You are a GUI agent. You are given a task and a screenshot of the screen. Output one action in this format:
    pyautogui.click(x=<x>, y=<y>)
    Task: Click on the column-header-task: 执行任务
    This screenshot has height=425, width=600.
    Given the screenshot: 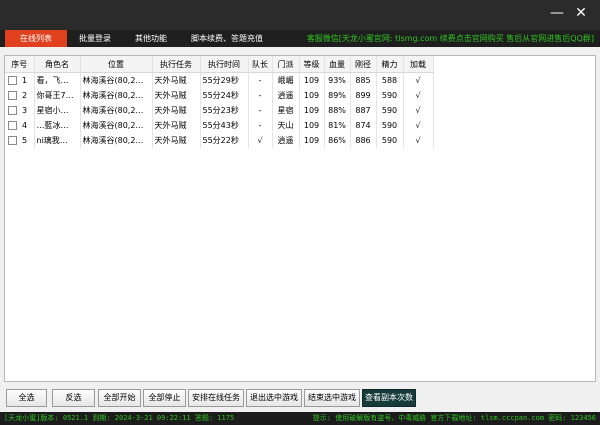 What is the action you would take?
    pyautogui.click(x=176, y=64)
    